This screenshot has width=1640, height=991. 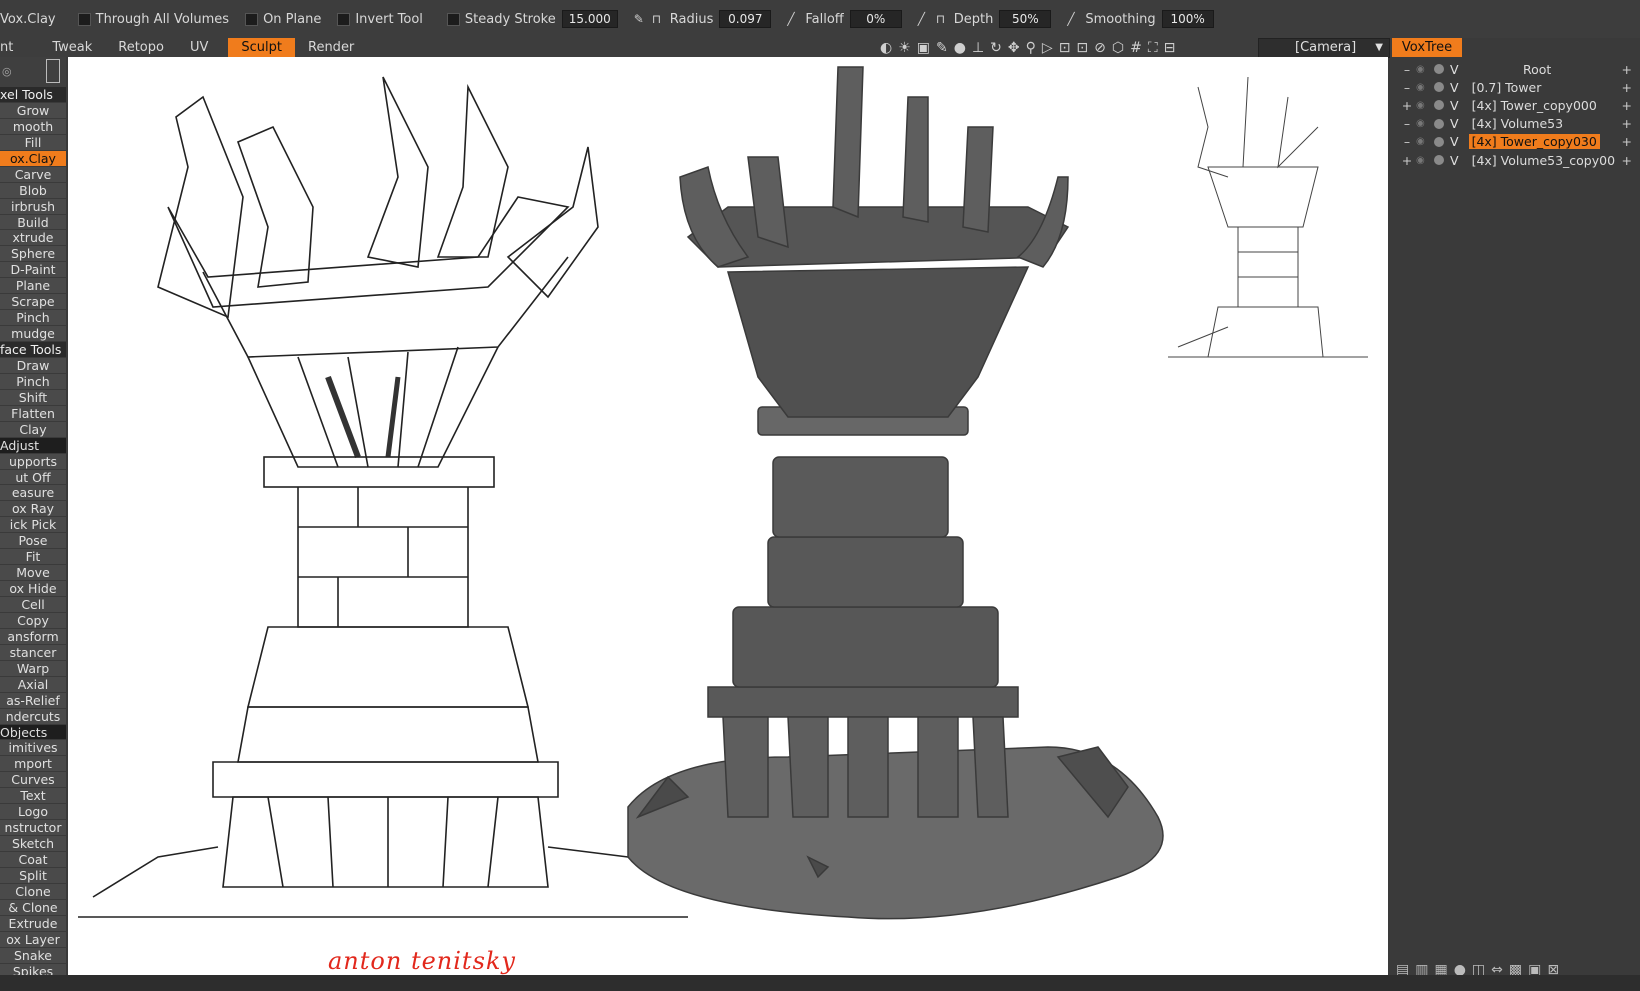 I want to click on pen-icon: ⊡, so click(x=1082, y=48).